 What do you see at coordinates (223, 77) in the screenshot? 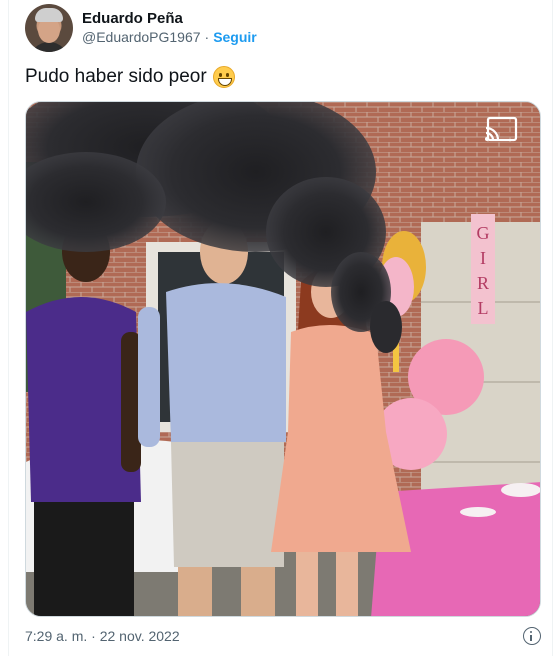
I see `grinning-emoji-icon` at bounding box center [223, 77].